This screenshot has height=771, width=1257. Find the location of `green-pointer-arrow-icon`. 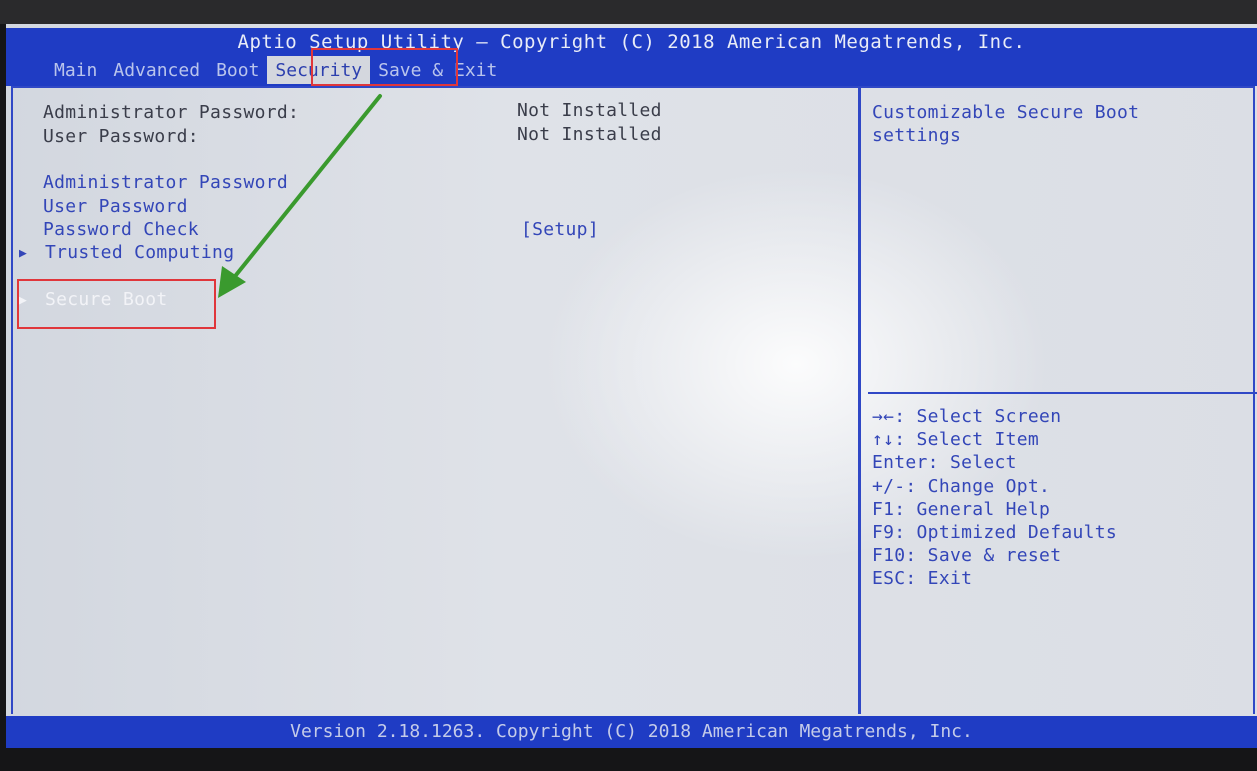

green-pointer-arrow-icon is located at coordinates (300, 196).